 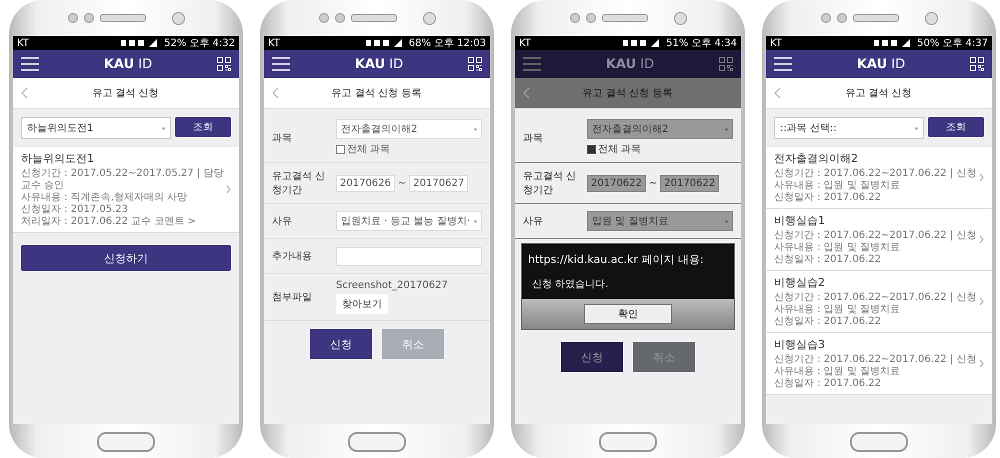 I want to click on request-card: 비행실습1 신청기간 : 2017.06.22~2017.06.22 | 신청 사유내용 : 입원 및 질병치료 신청일자 : 2017.06.22, so click(x=879, y=240).